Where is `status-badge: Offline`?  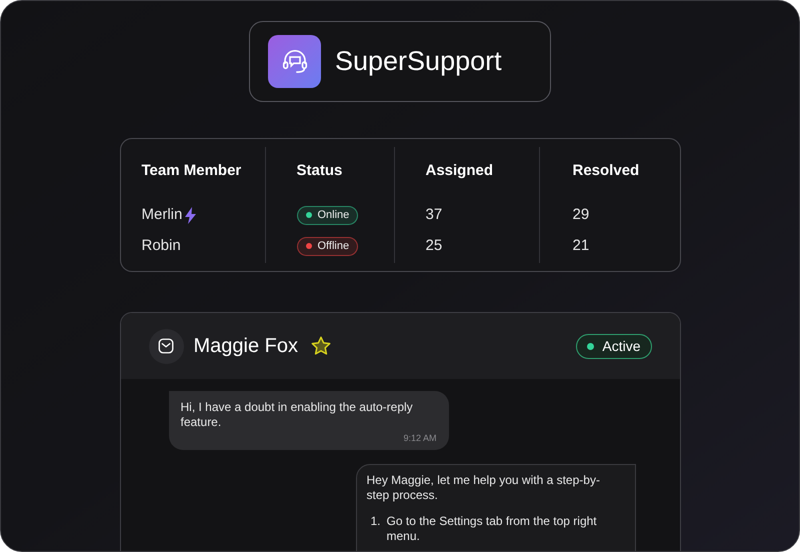 status-badge: Offline is located at coordinates (327, 246).